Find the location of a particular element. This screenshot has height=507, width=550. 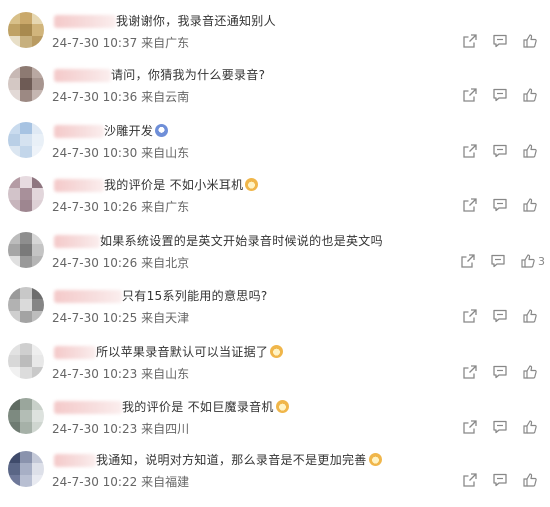

comment-text: 所以苹果录音默认可以当证据了 is located at coordinates (190, 352).